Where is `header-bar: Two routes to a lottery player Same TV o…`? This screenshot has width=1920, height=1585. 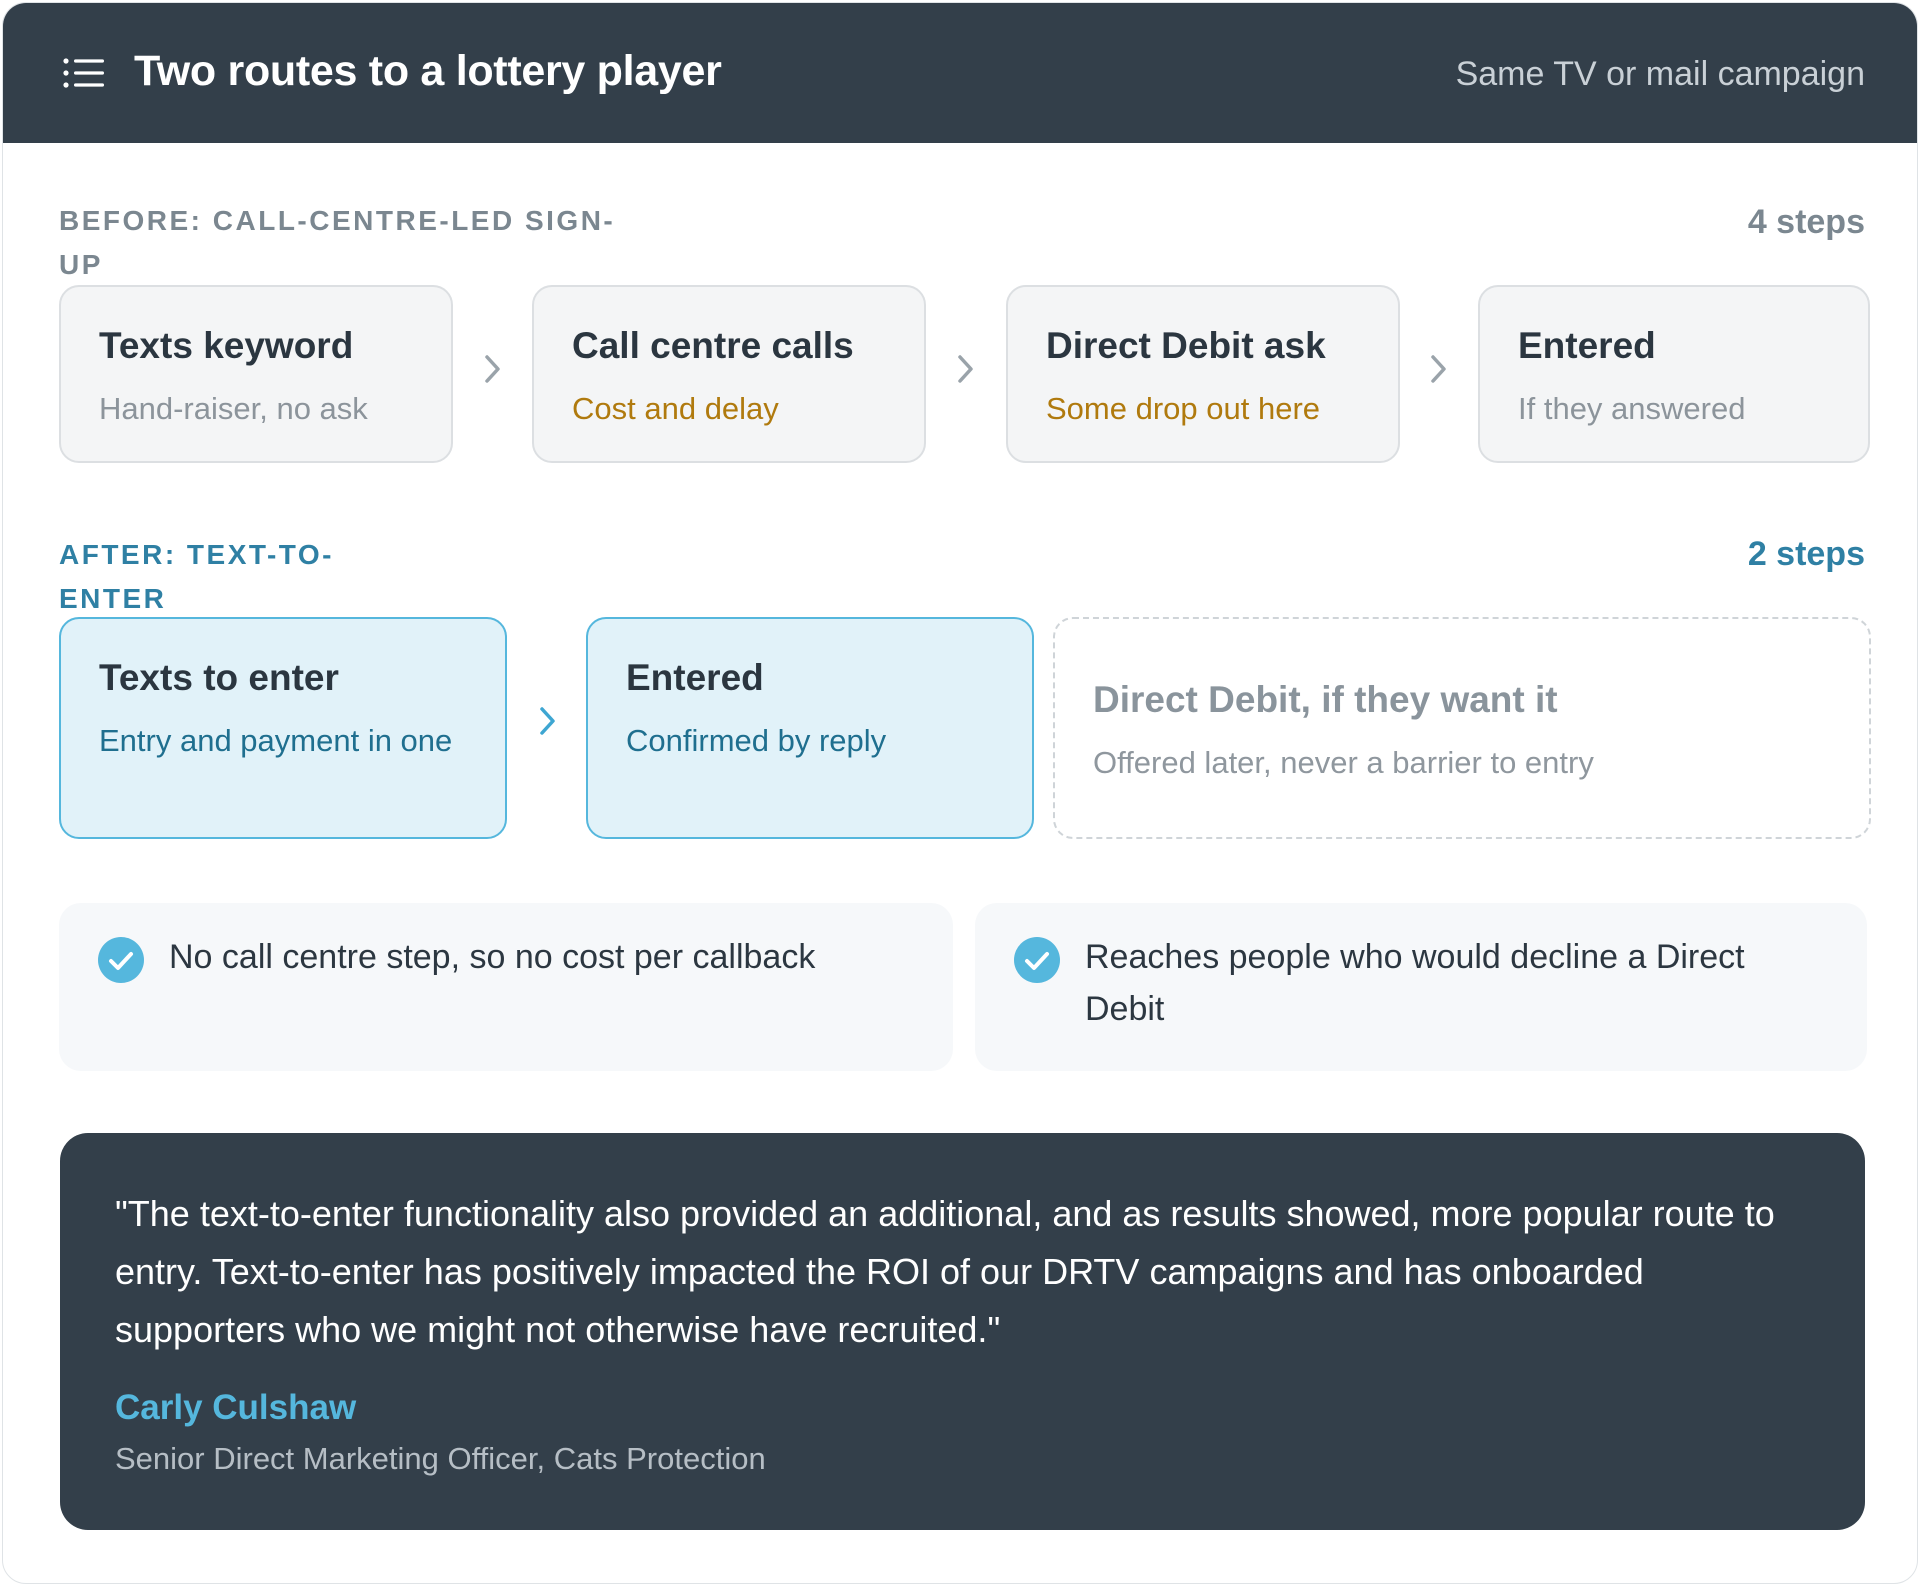
header-bar: Two routes to a lottery player Same TV o… is located at coordinates (960, 73).